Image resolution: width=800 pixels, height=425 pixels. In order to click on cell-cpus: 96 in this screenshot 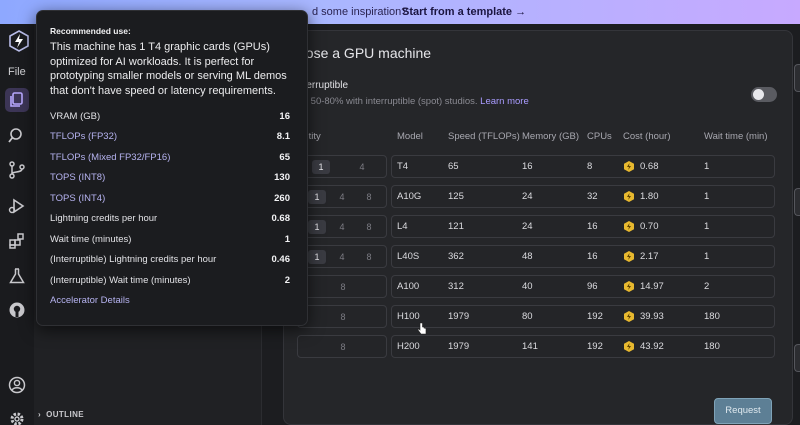, I will do `click(592, 286)`.